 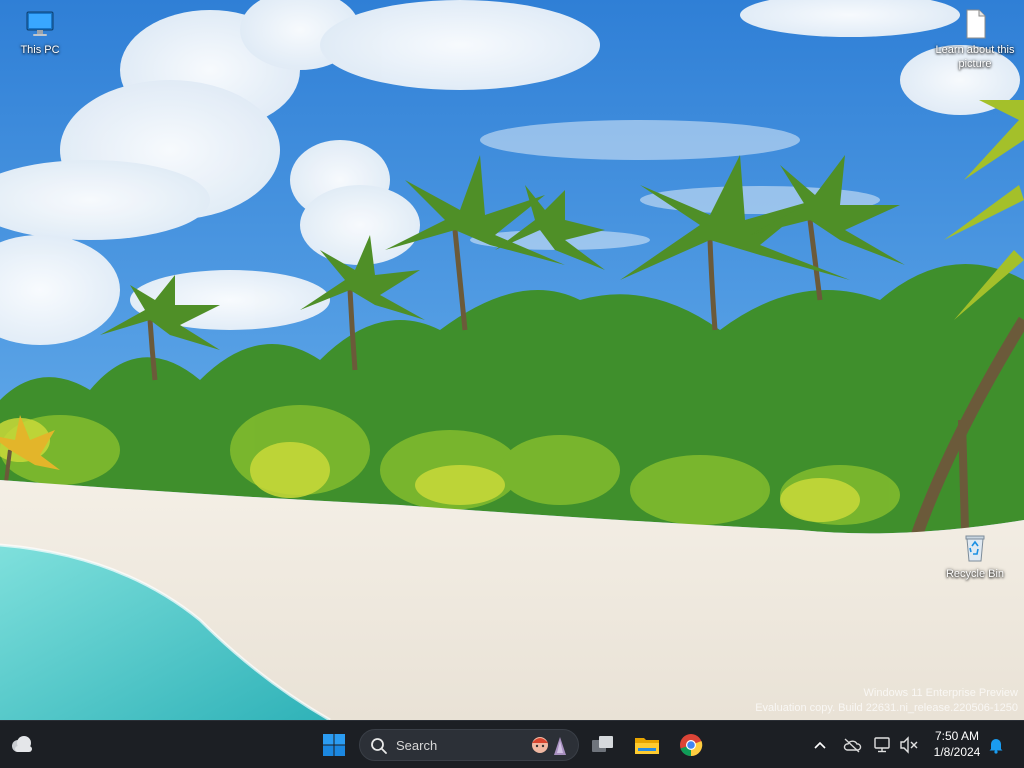 I want to click on desktop-icon-this-pc: This PC, so click(x=40, y=32).